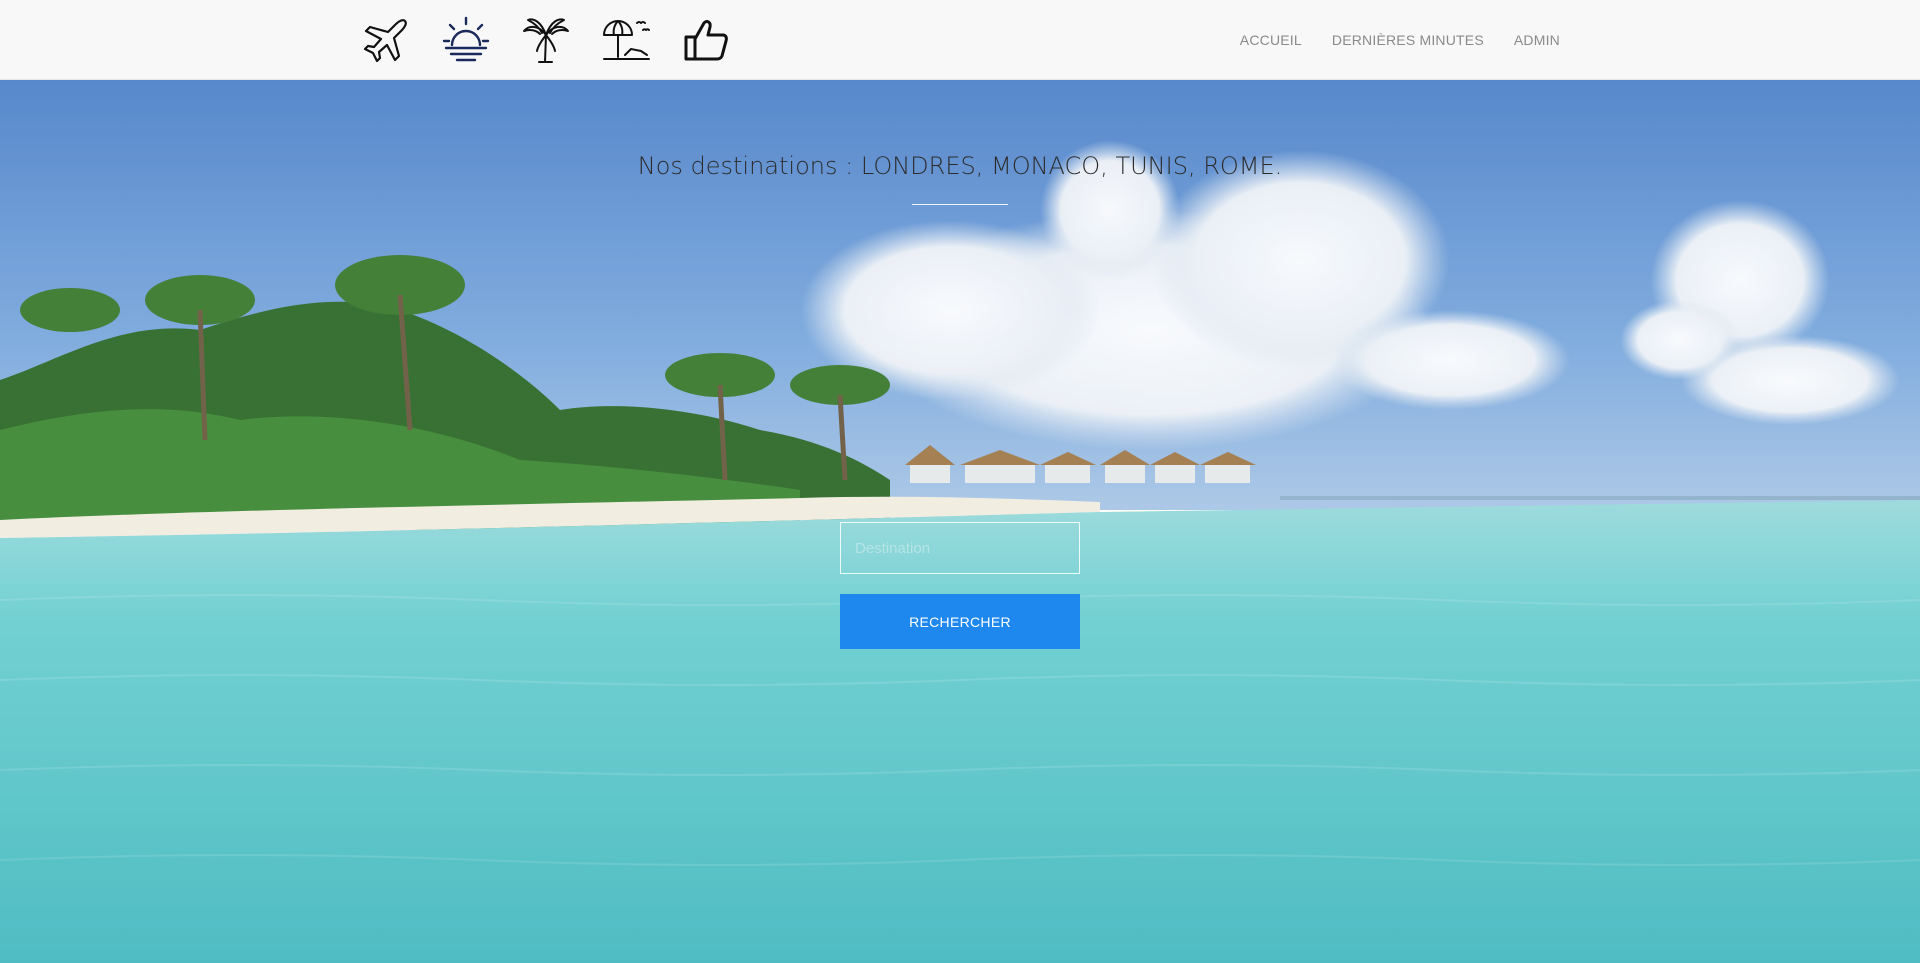  I want to click on logo-icons, so click(560, 40).